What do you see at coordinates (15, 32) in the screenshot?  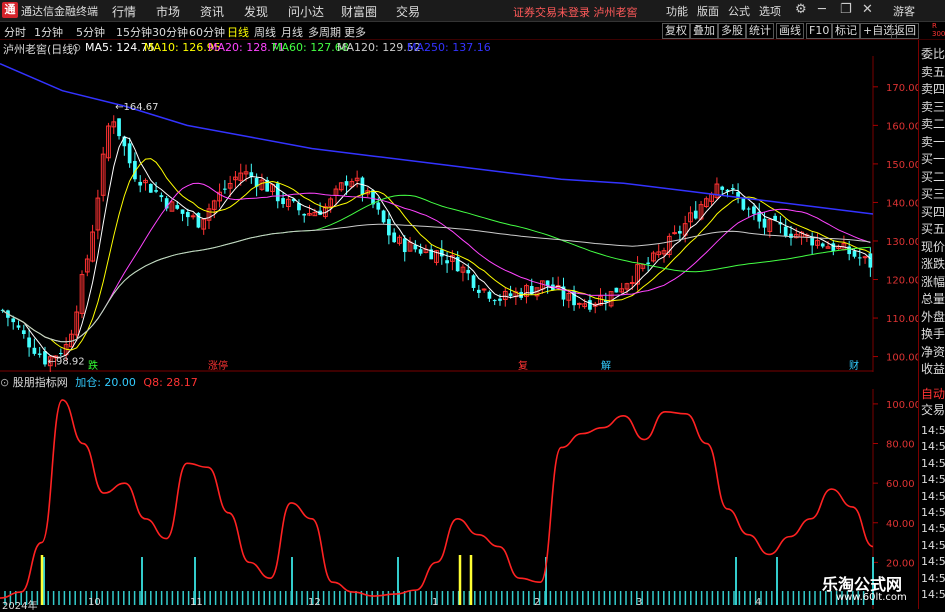 I see `period-timeshare: 分时` at bounding box center [15, 32].